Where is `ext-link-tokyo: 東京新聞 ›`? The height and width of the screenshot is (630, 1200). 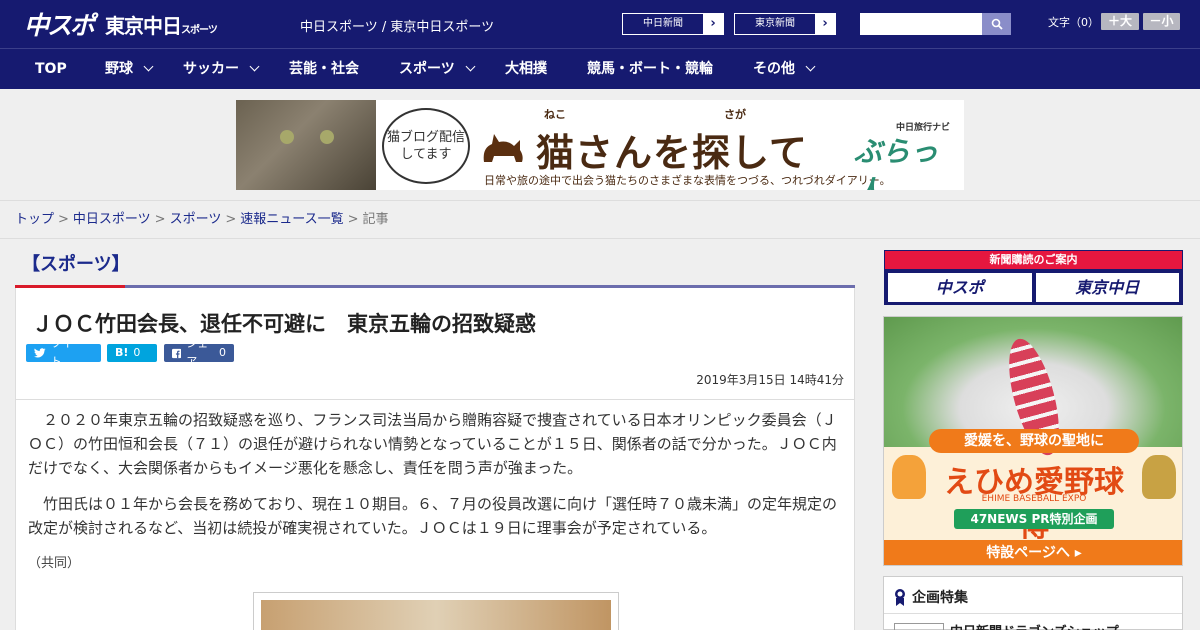 ext-link-tokyo: 東京新聞 › is located at coordinates (785, 24).